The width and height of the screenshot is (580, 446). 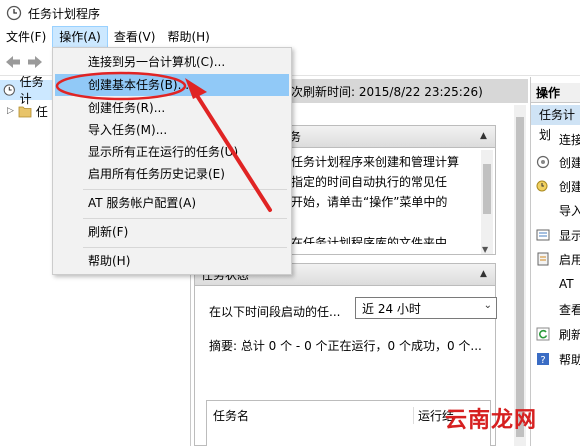 What do you see at coordinates (35, 62) in the screenshot?
I see `forward-arrow-icon` at bounding box center [35, 62].